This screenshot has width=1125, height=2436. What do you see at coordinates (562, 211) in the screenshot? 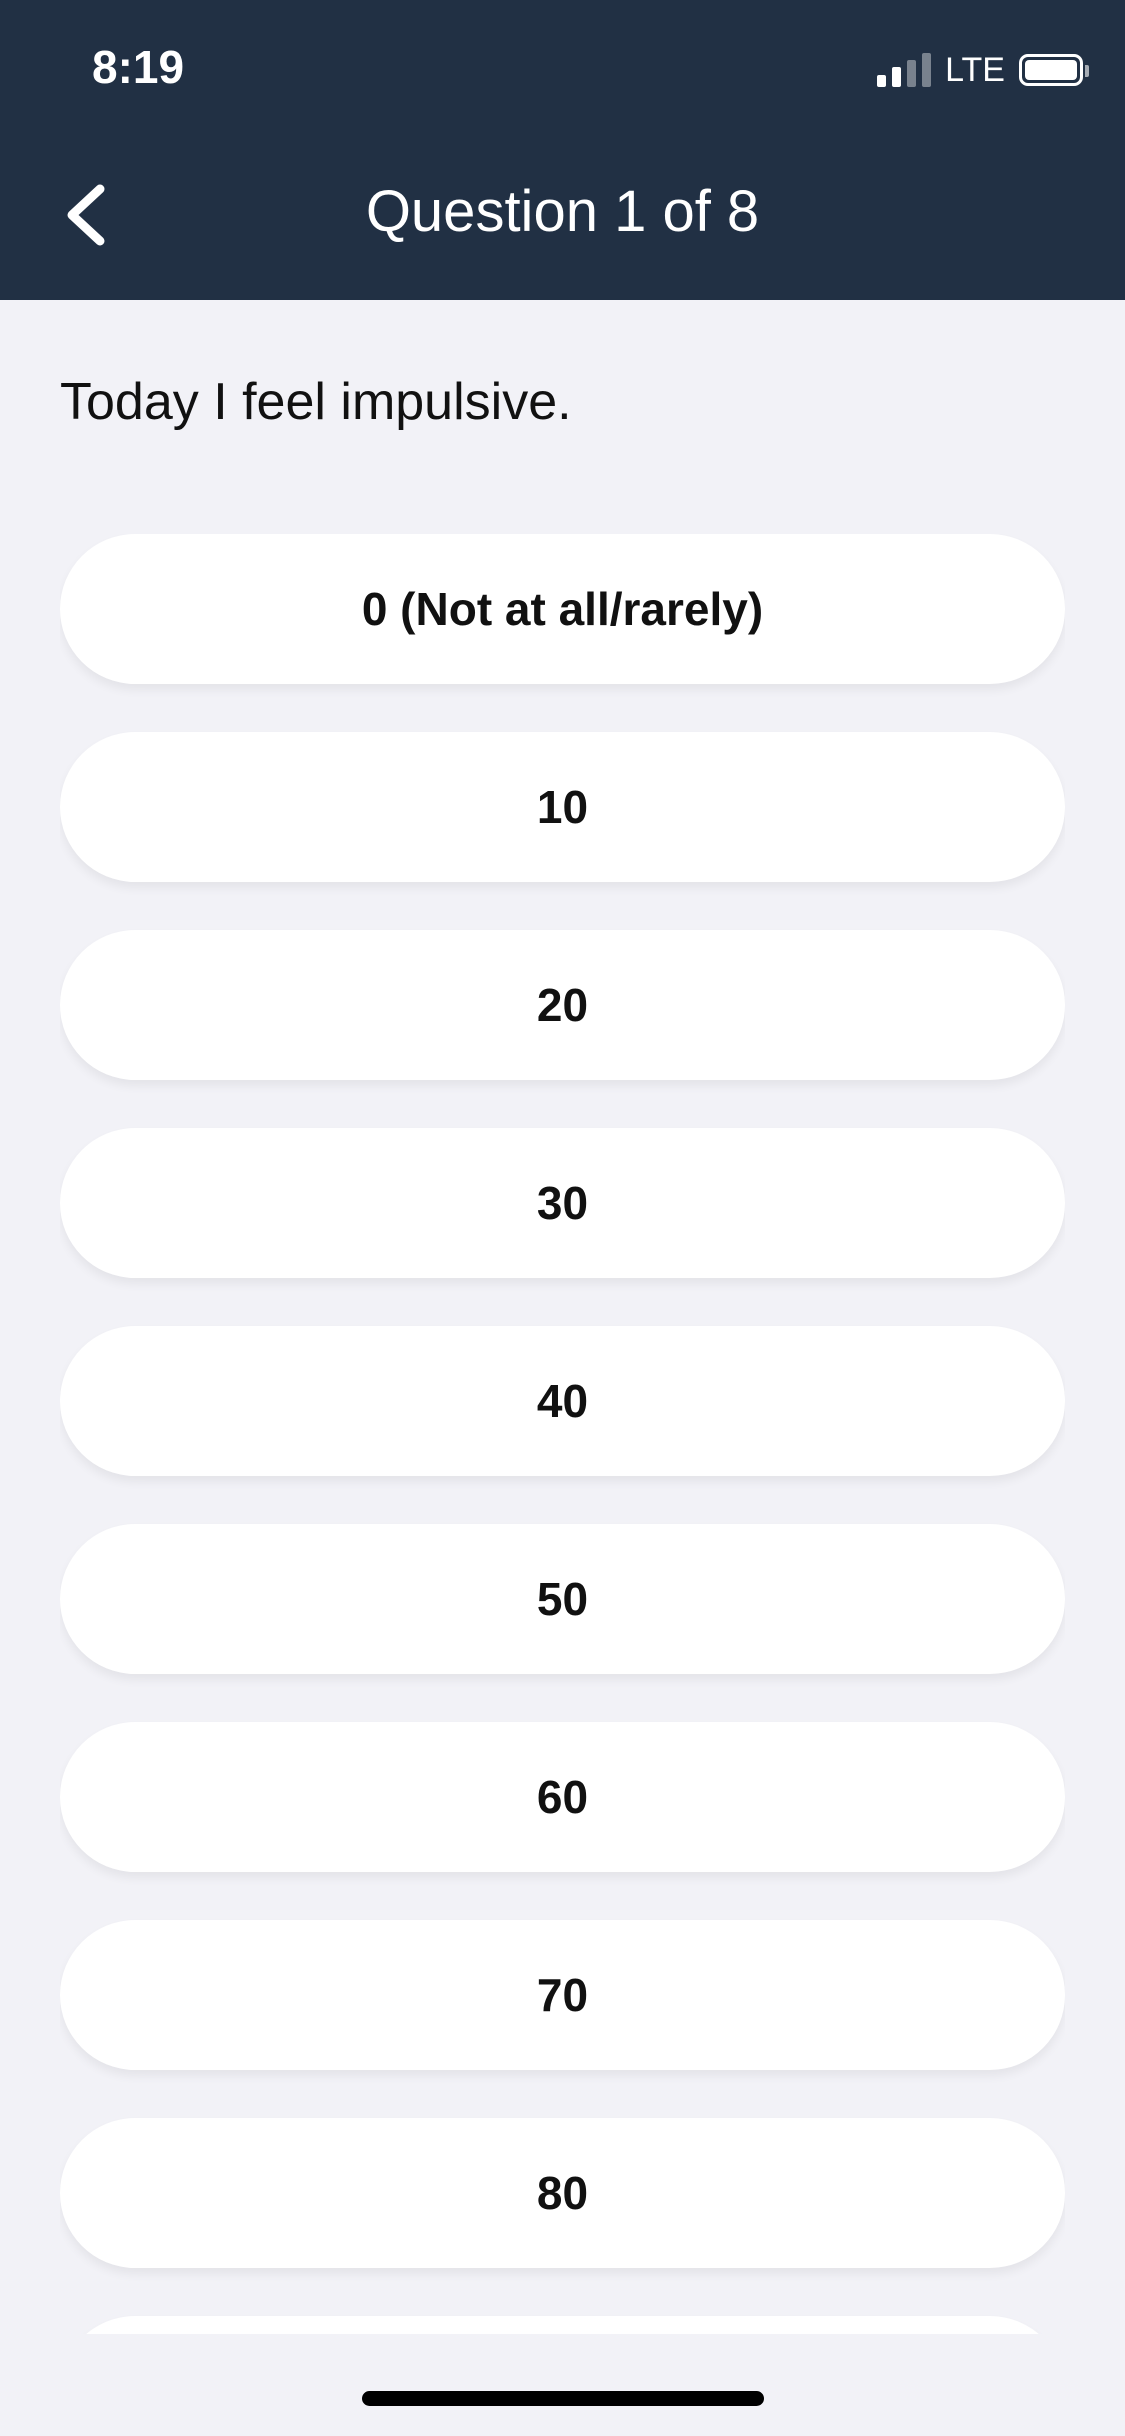
I see `page-title: Question 1 of 8` at bounding box center [562, 211].